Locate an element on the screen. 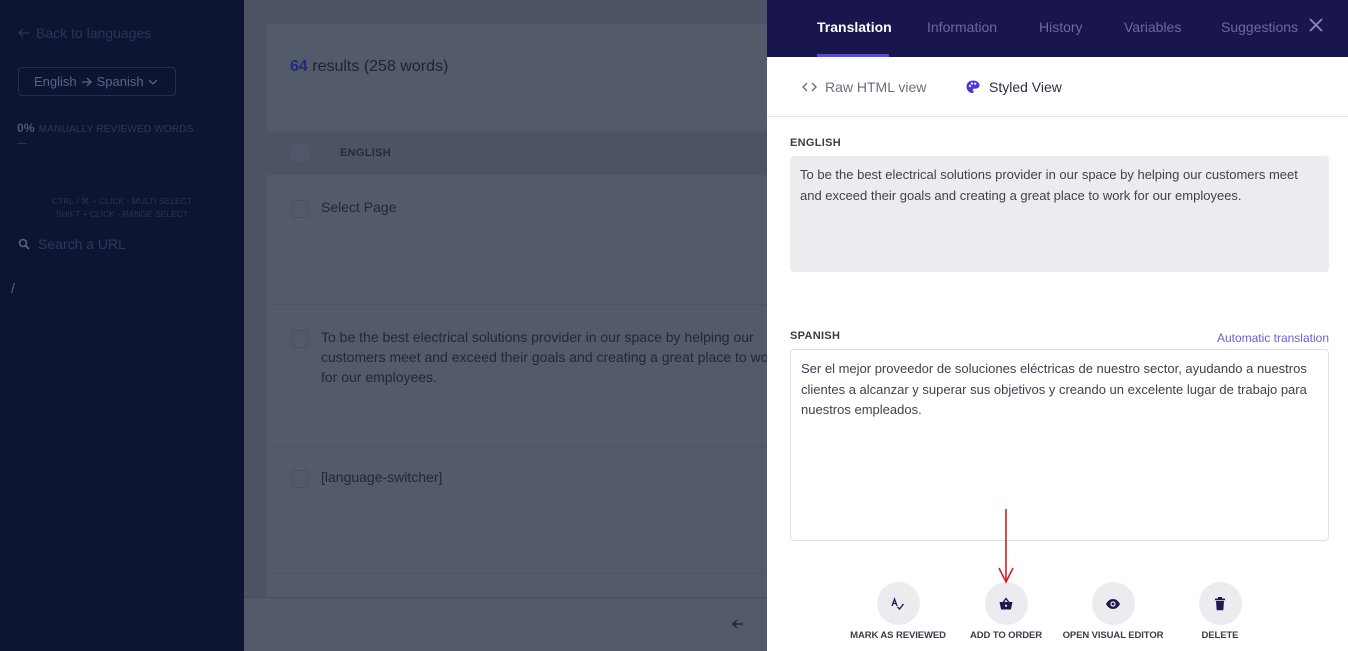 Image resolution: width=1348 pixels, height=651 pixels. delete-button: DELETE is located at coordinates (1220, 611).